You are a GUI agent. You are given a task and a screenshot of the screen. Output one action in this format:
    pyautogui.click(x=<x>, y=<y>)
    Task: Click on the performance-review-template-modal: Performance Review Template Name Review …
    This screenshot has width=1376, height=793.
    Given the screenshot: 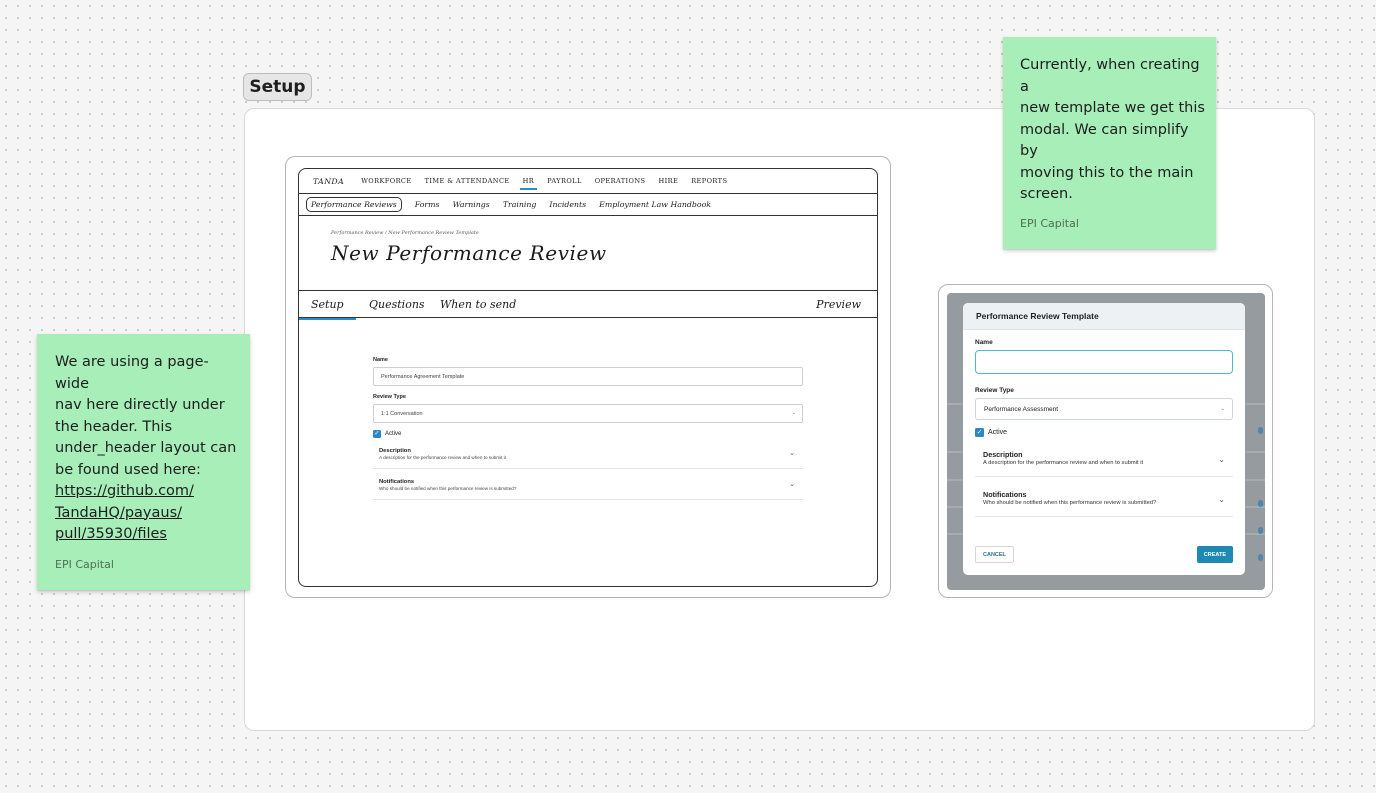 What is the action you would take?
    pyautogui.click(x=1104, y=439)
    